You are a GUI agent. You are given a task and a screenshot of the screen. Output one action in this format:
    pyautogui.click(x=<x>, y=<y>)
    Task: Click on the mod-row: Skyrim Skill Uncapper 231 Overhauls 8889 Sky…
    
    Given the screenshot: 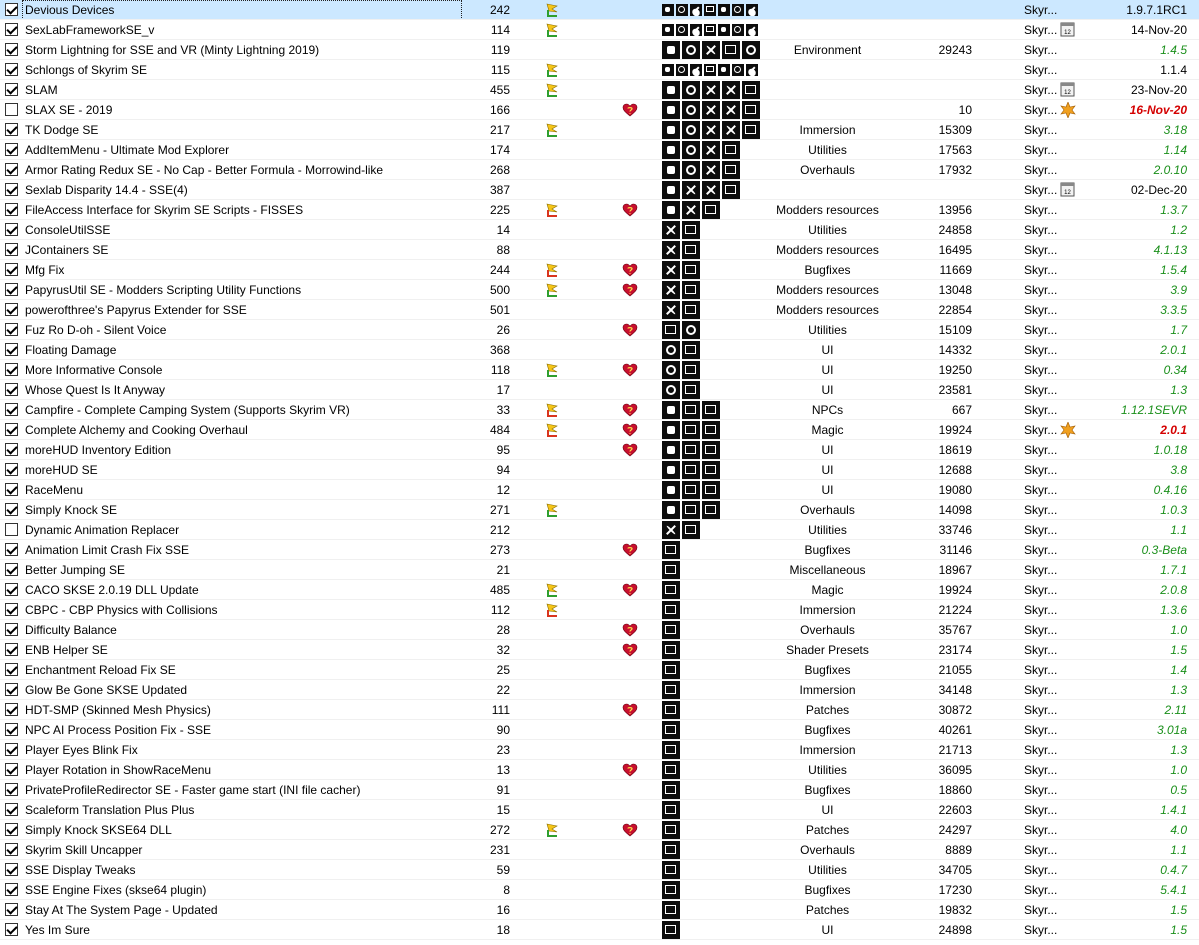 What is the action you would take?
    pyautogui.click(x=599, y=850)
    